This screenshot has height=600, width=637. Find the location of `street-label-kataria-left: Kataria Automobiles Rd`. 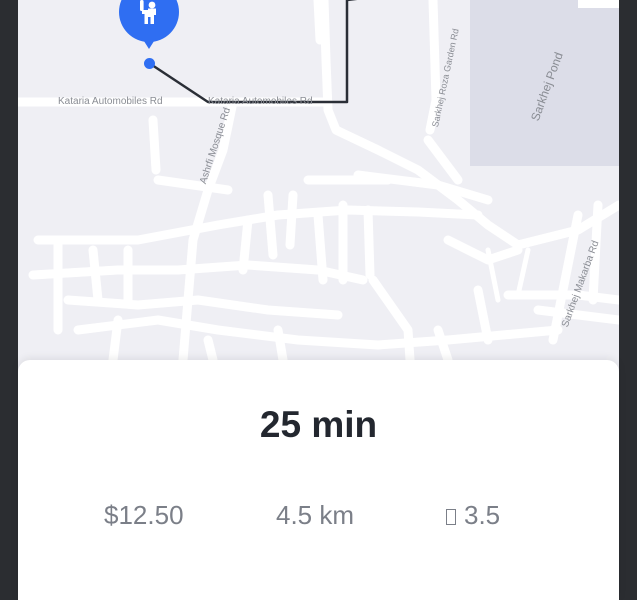

street-label-kataria-left: Kataria Automobiles Rd is located at coordinates (110, 101).